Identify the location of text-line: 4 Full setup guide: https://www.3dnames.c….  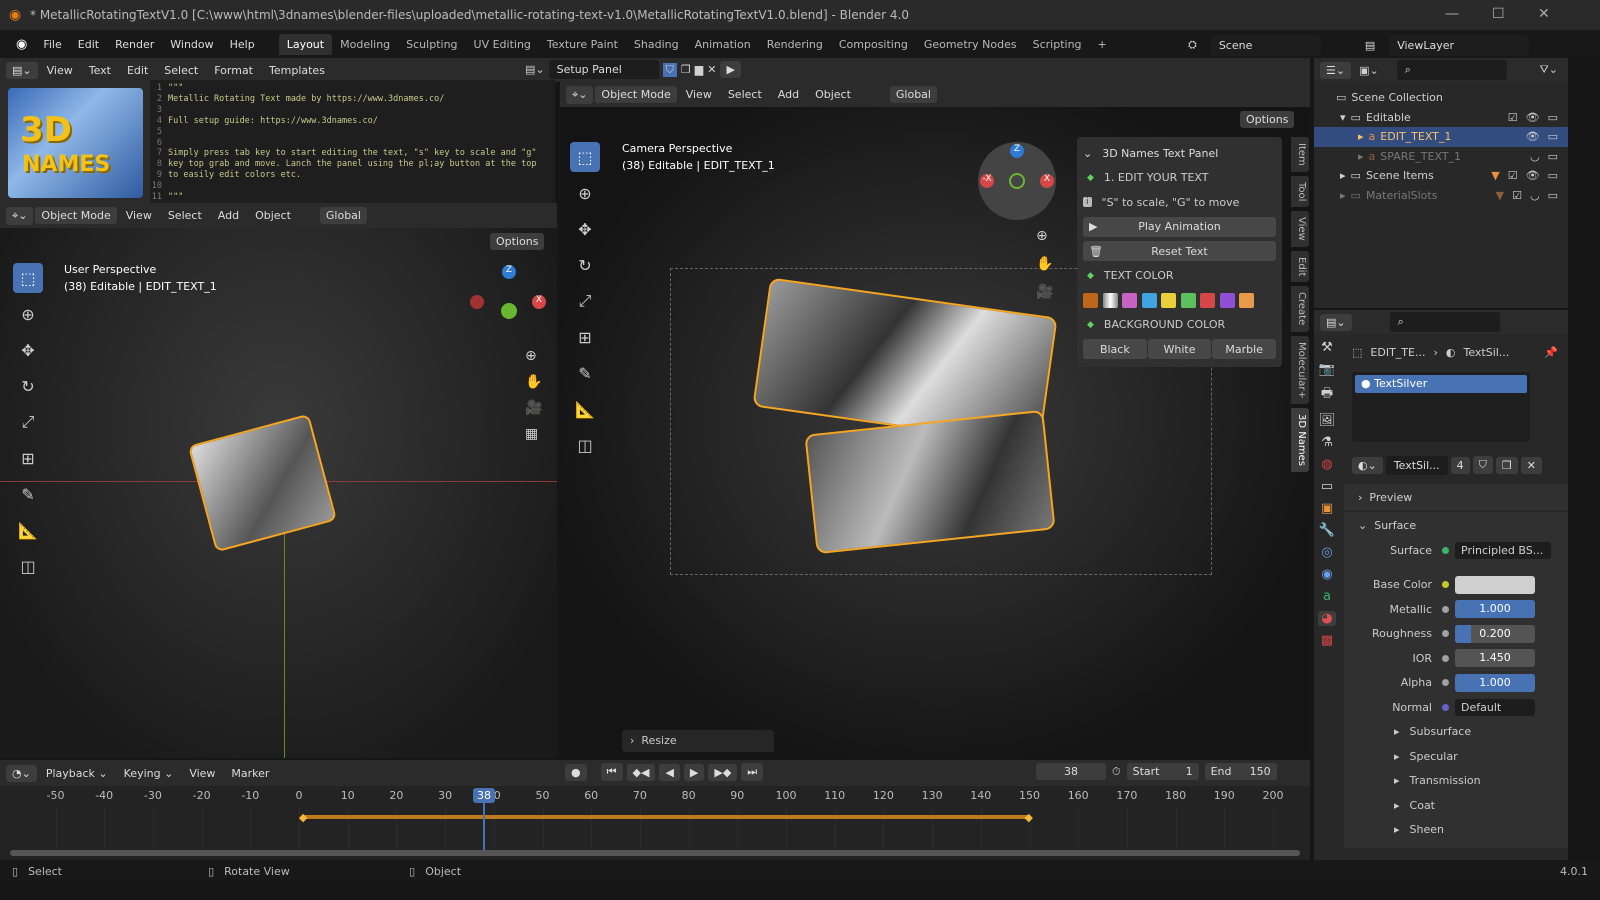
(352, 121).